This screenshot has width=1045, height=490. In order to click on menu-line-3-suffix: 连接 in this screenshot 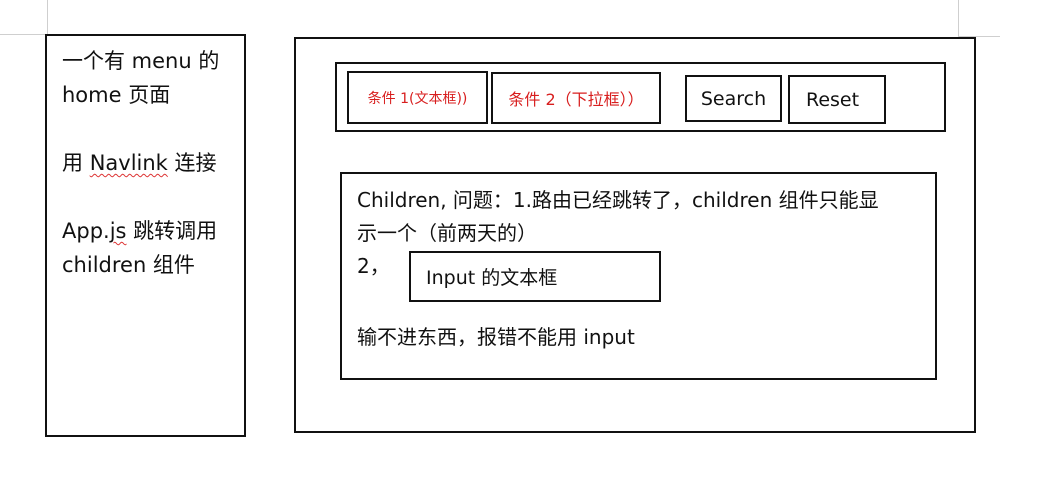, I will do `click(192, 163)`.